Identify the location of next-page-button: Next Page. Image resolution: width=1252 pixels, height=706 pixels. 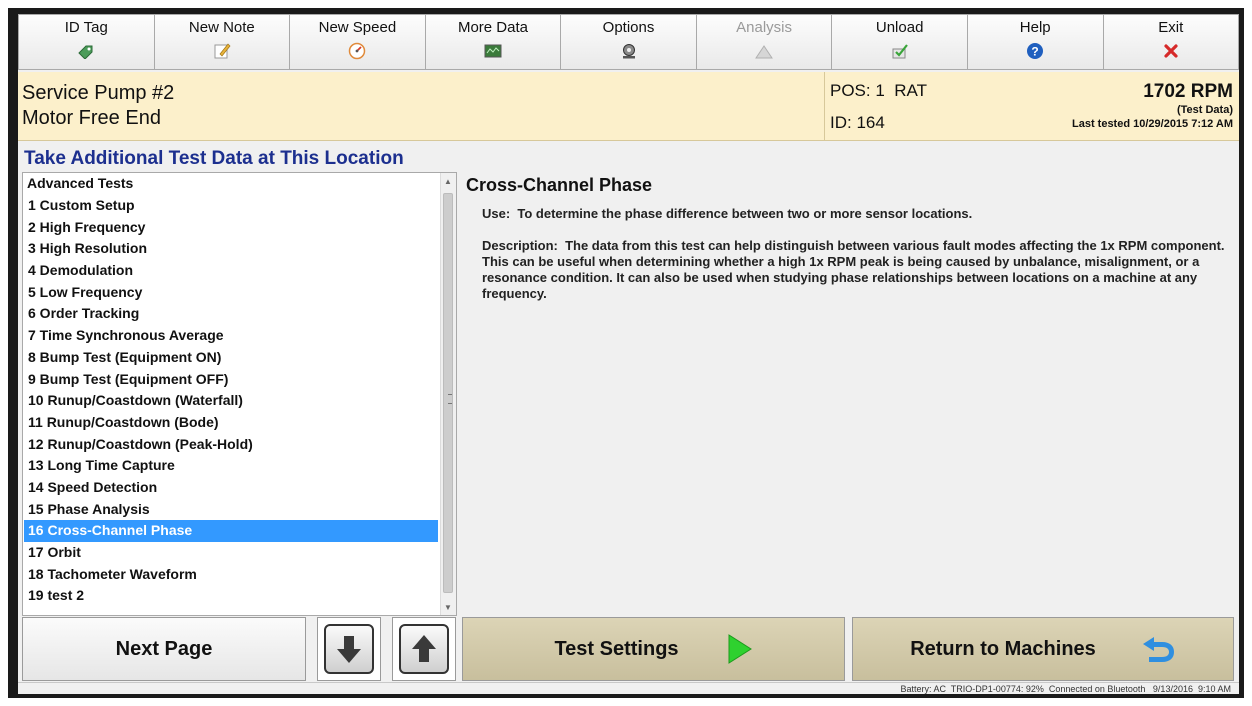
(164, 649).